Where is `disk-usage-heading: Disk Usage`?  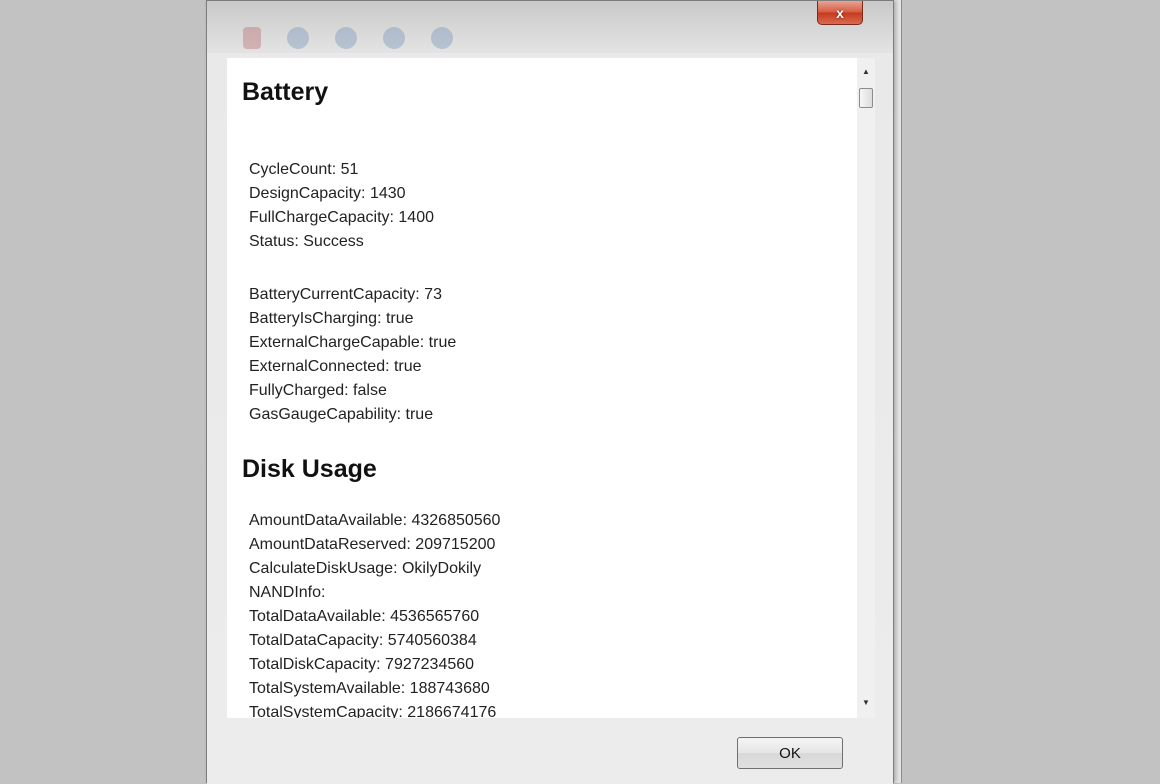 disk-usage-heading: Disk Usage is located at coordinates (309, 469).